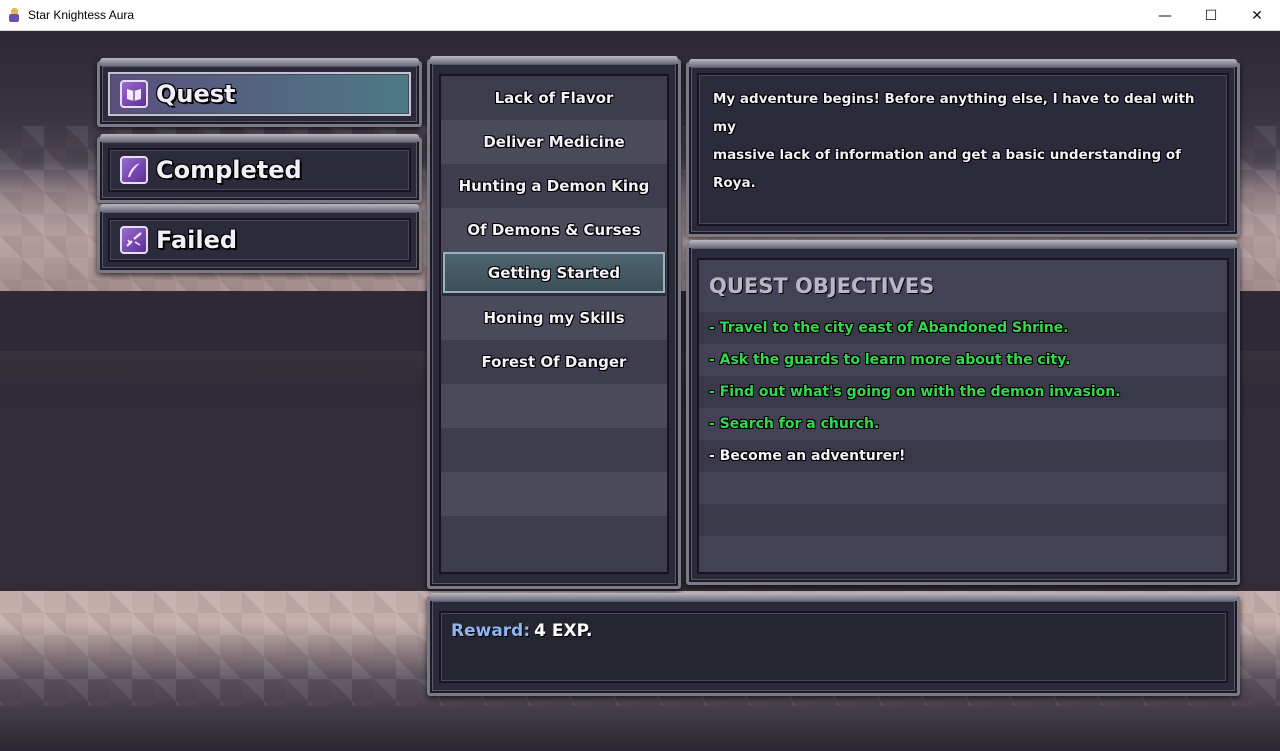 This screenshot has width=1280, height=751. I want to click on minimize-icon: —, so click(1165, 15).